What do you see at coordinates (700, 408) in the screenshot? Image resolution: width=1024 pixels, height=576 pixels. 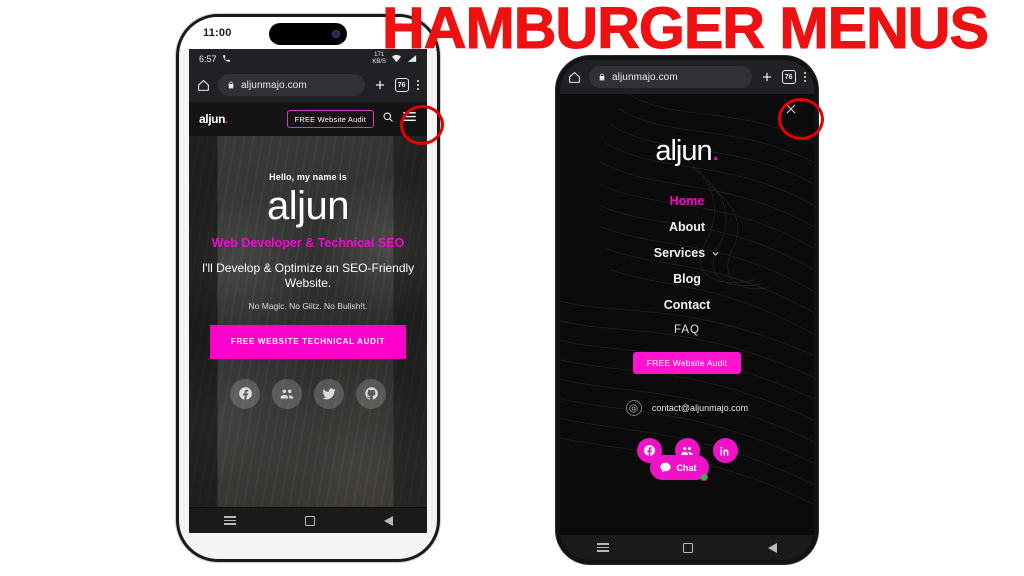 I see `contact-email: contact@aljunmajo.com` at bounding box center [700, 408].